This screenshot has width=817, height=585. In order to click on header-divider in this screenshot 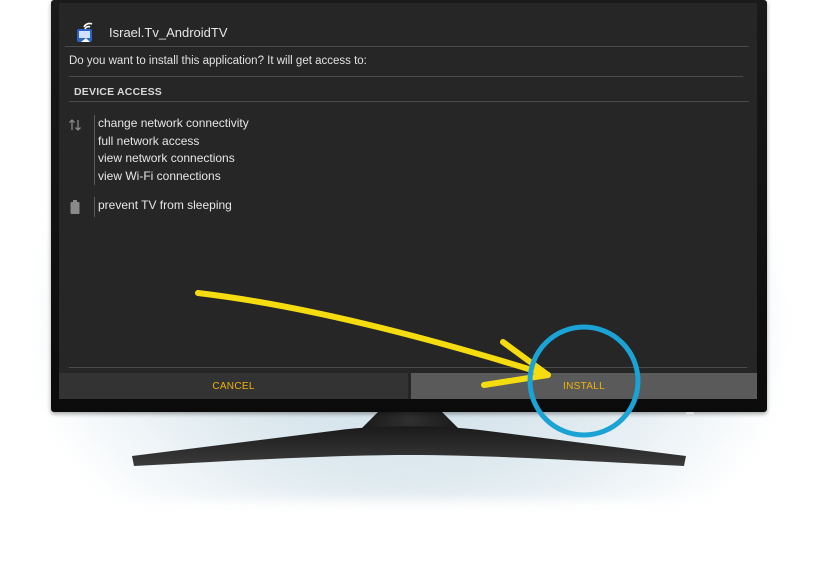, I will do `click(407, 46)`.